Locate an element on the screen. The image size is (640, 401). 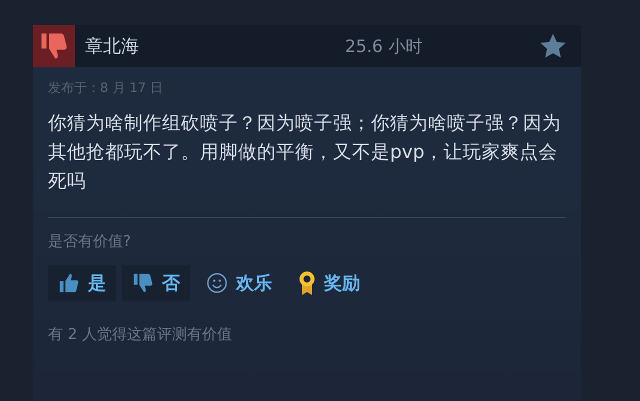
post-date: 发布于：8 月 17 日 is located at coordinates (106, 88).